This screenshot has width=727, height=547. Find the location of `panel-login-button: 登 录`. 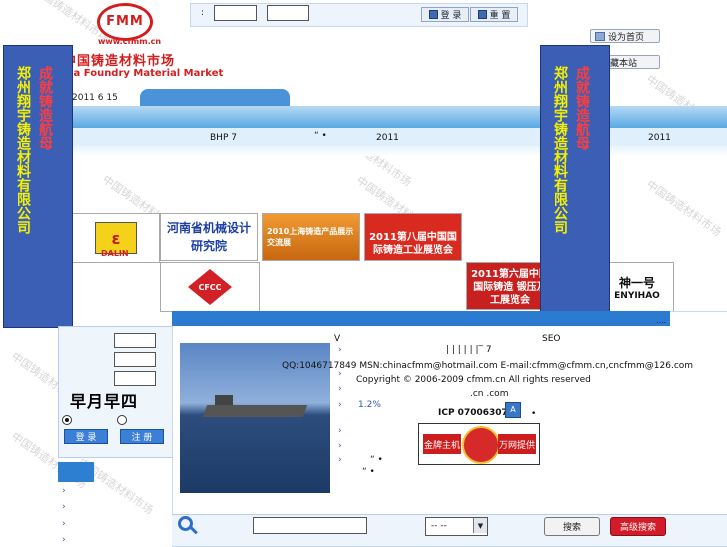

panel-login-button: 登 录 is located at coordinates (86, 436).